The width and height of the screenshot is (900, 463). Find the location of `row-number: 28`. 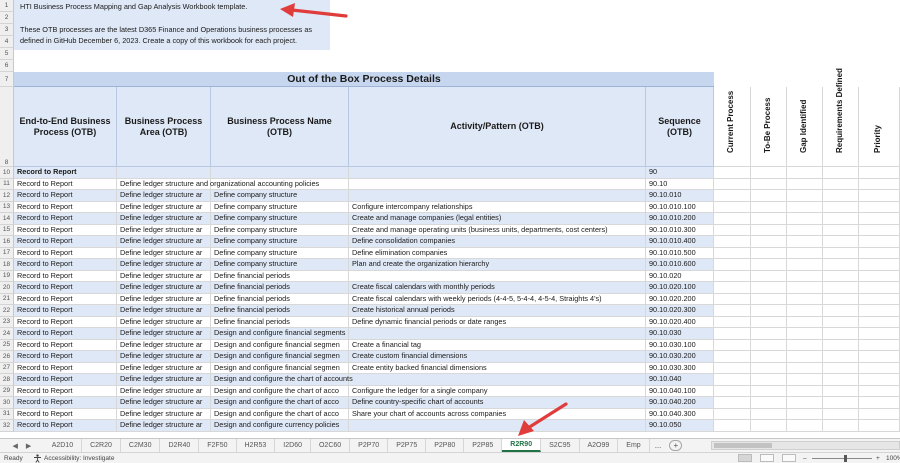

row-number: 28 is located at coordinates (7, 380).